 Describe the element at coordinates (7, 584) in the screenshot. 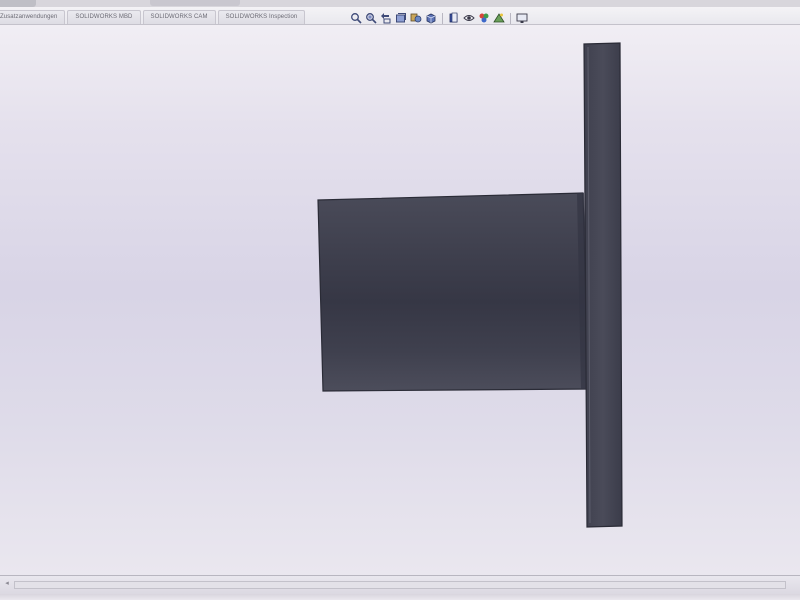

I see `scroll-left-arrow-icon: ◂` at that location.